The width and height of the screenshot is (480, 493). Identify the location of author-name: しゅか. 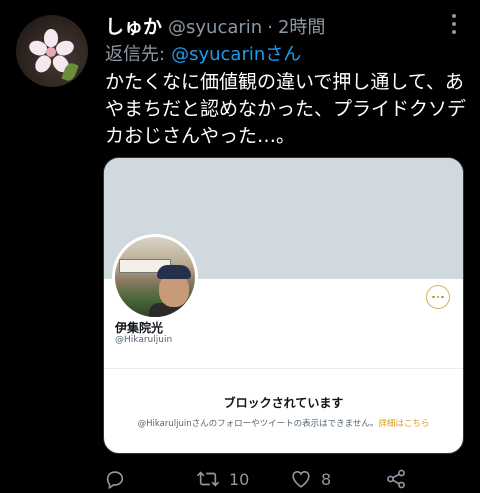
(133, 25).